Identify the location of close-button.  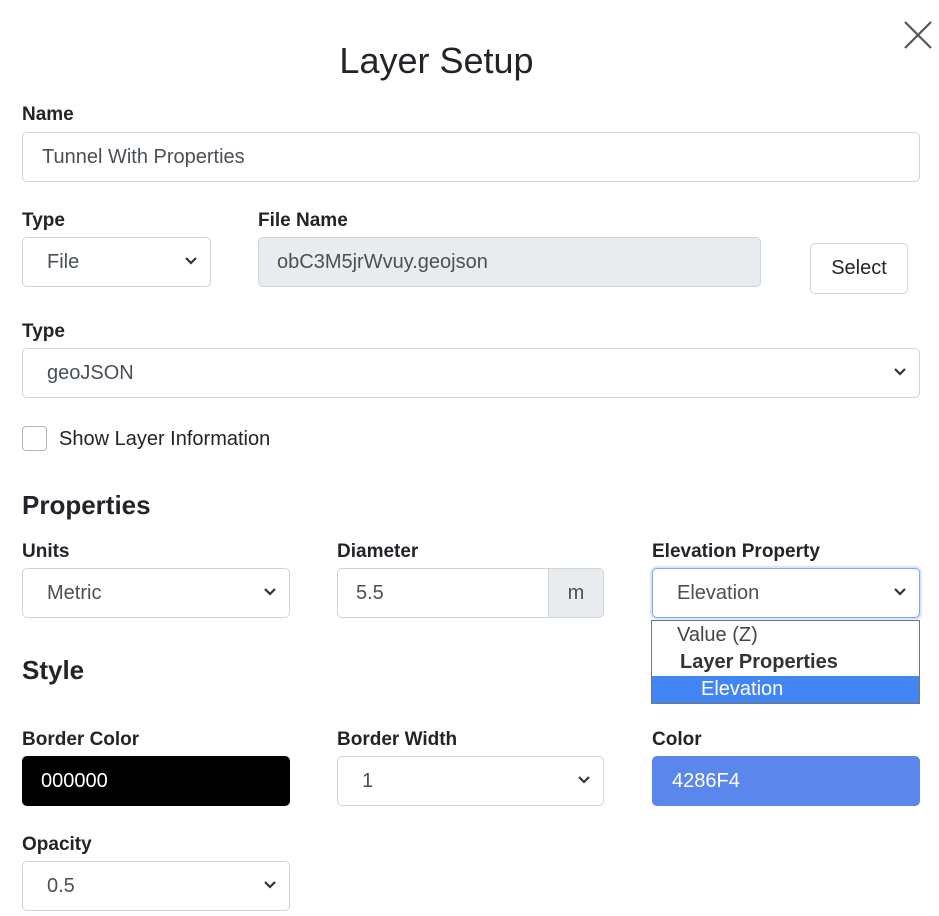
(917, 34).